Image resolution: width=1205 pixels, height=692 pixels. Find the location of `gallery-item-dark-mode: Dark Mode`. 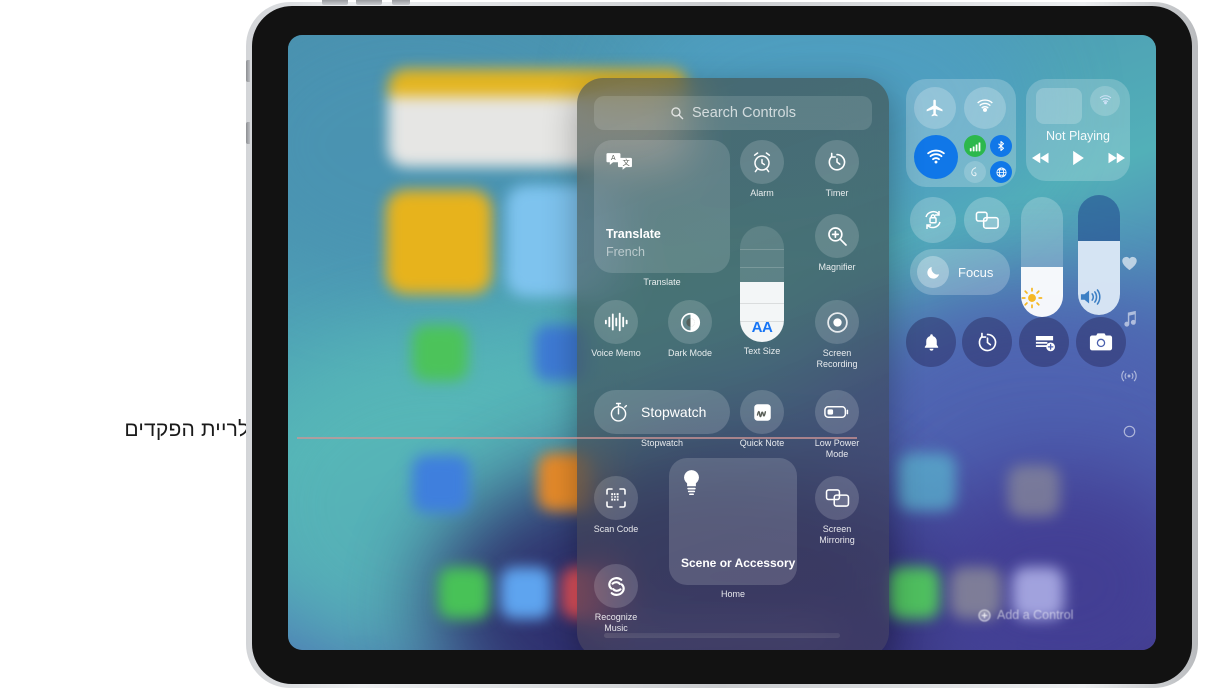

gallery-item-dark-mode: Dark Mode is located at coordinates (690, 329).